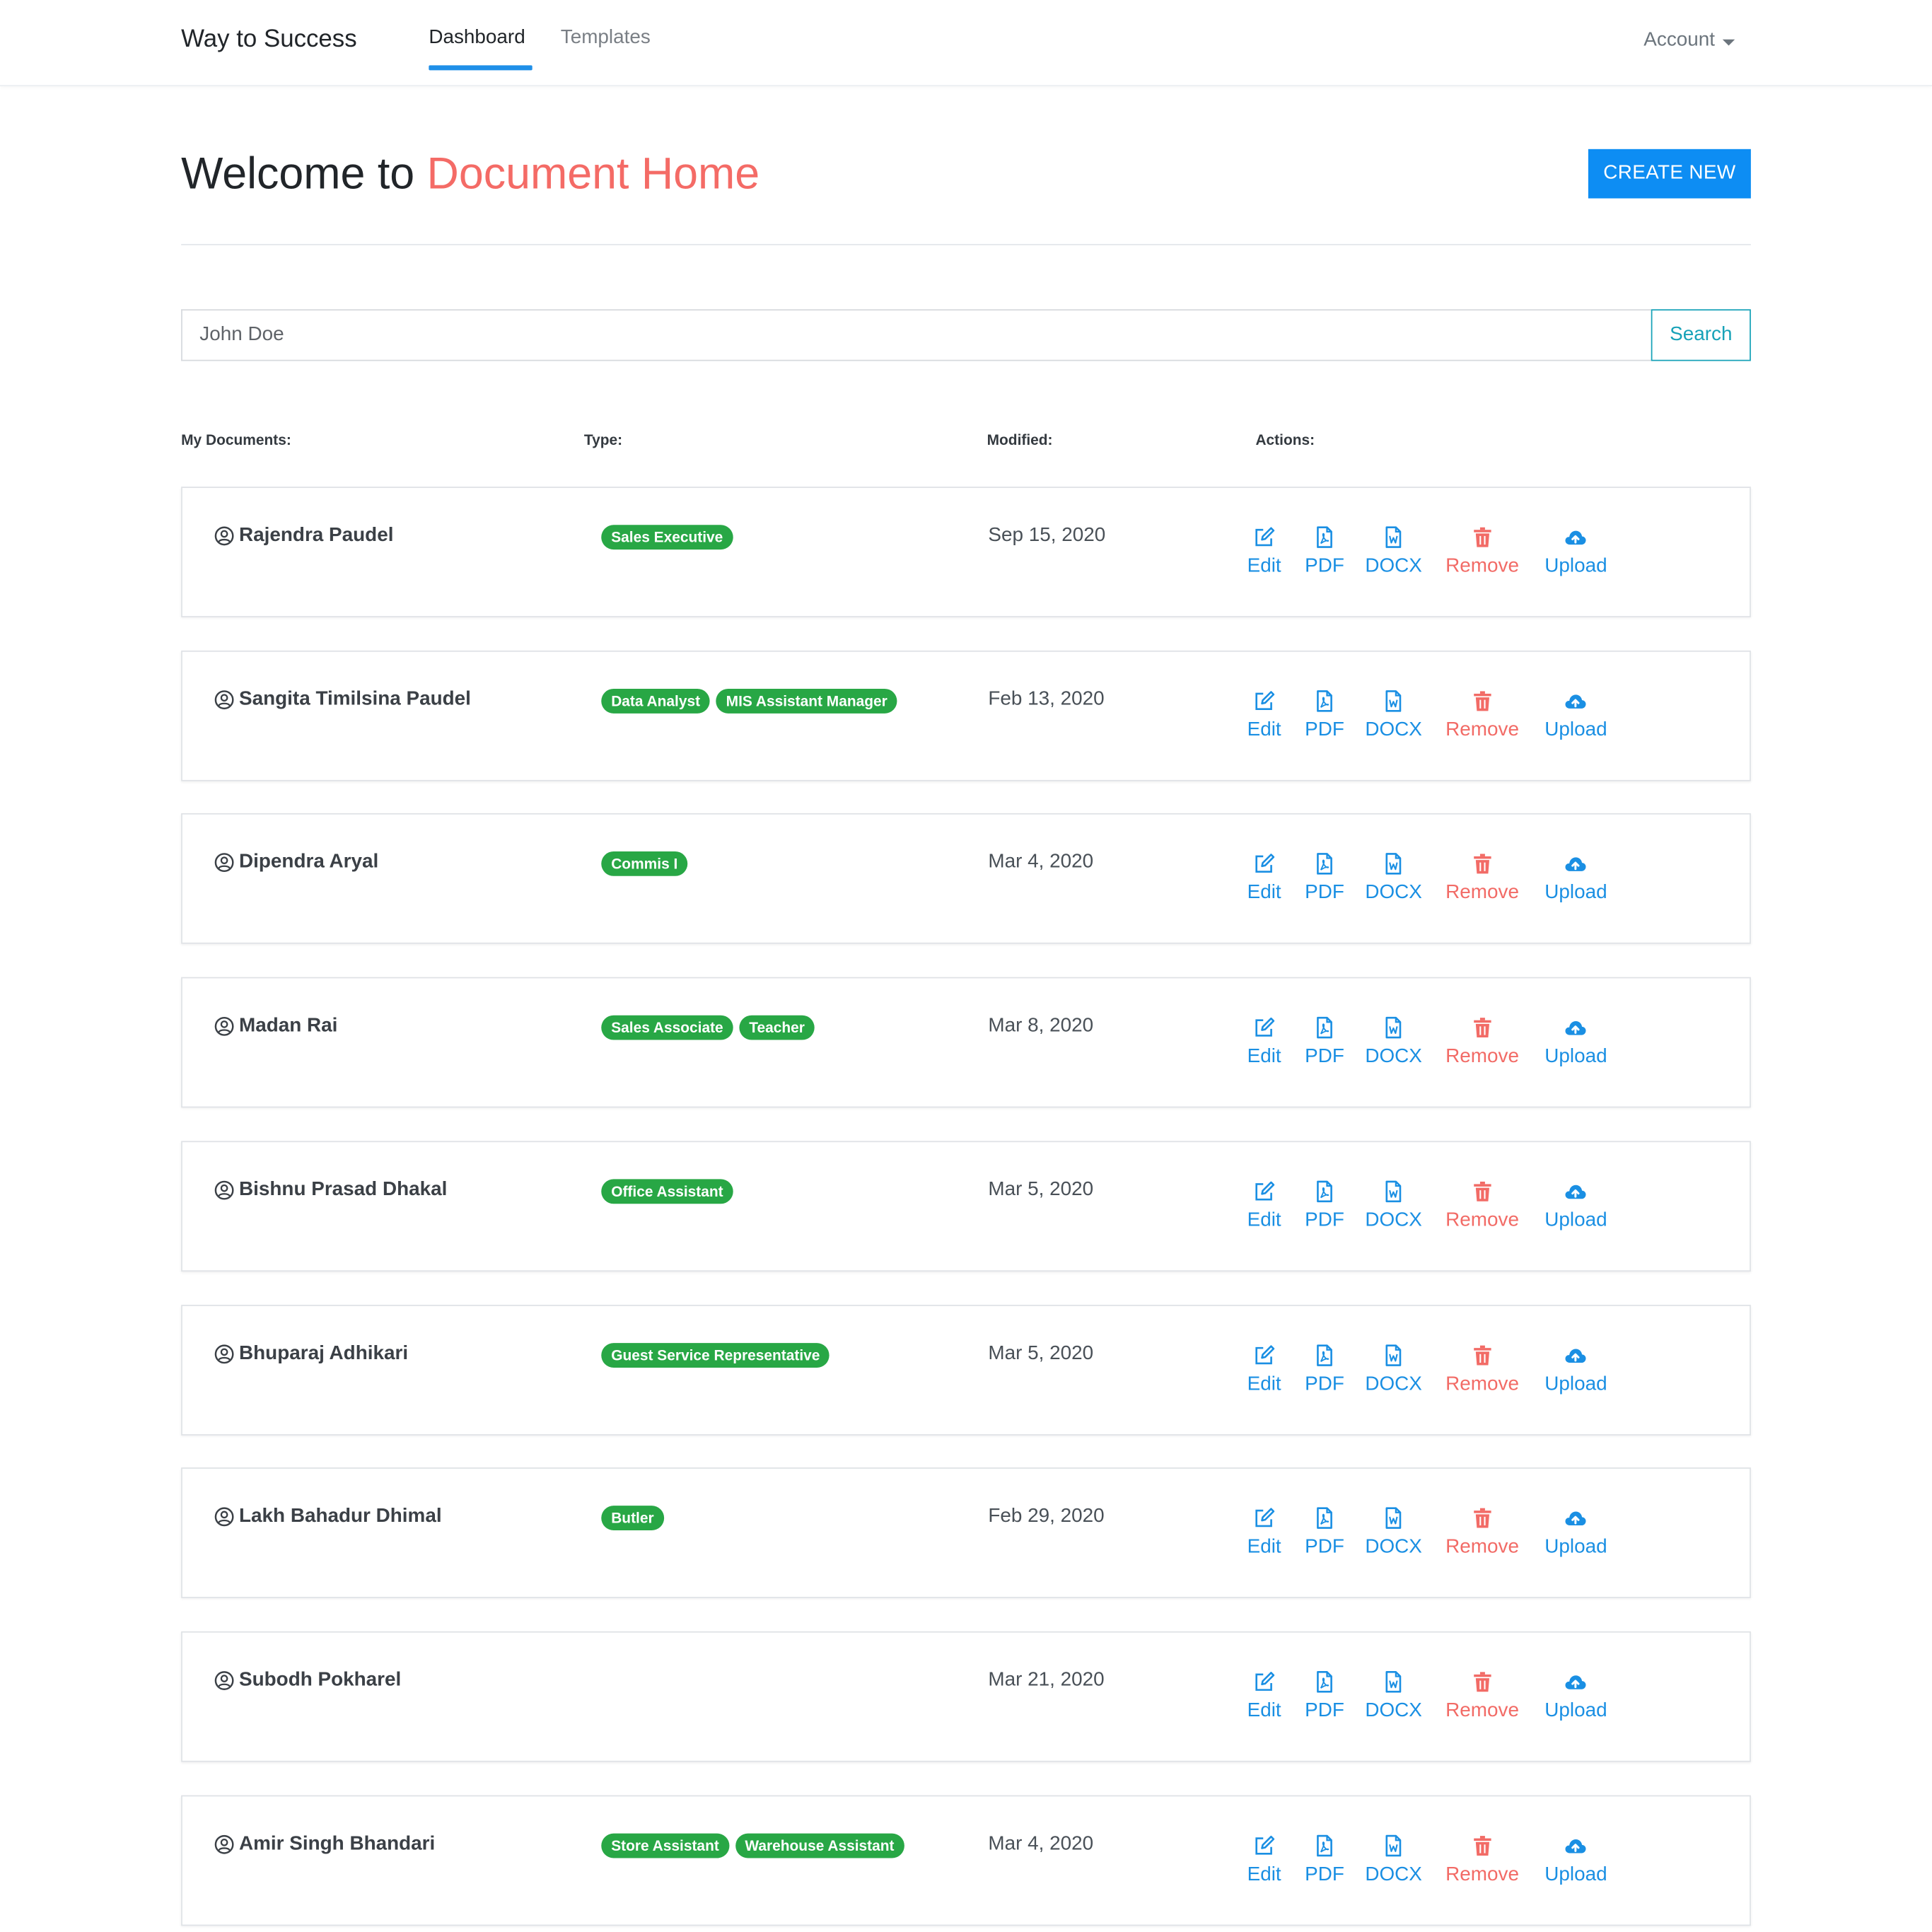  I want to click on page-title: Welcome to Document Home, so click(470, 173).